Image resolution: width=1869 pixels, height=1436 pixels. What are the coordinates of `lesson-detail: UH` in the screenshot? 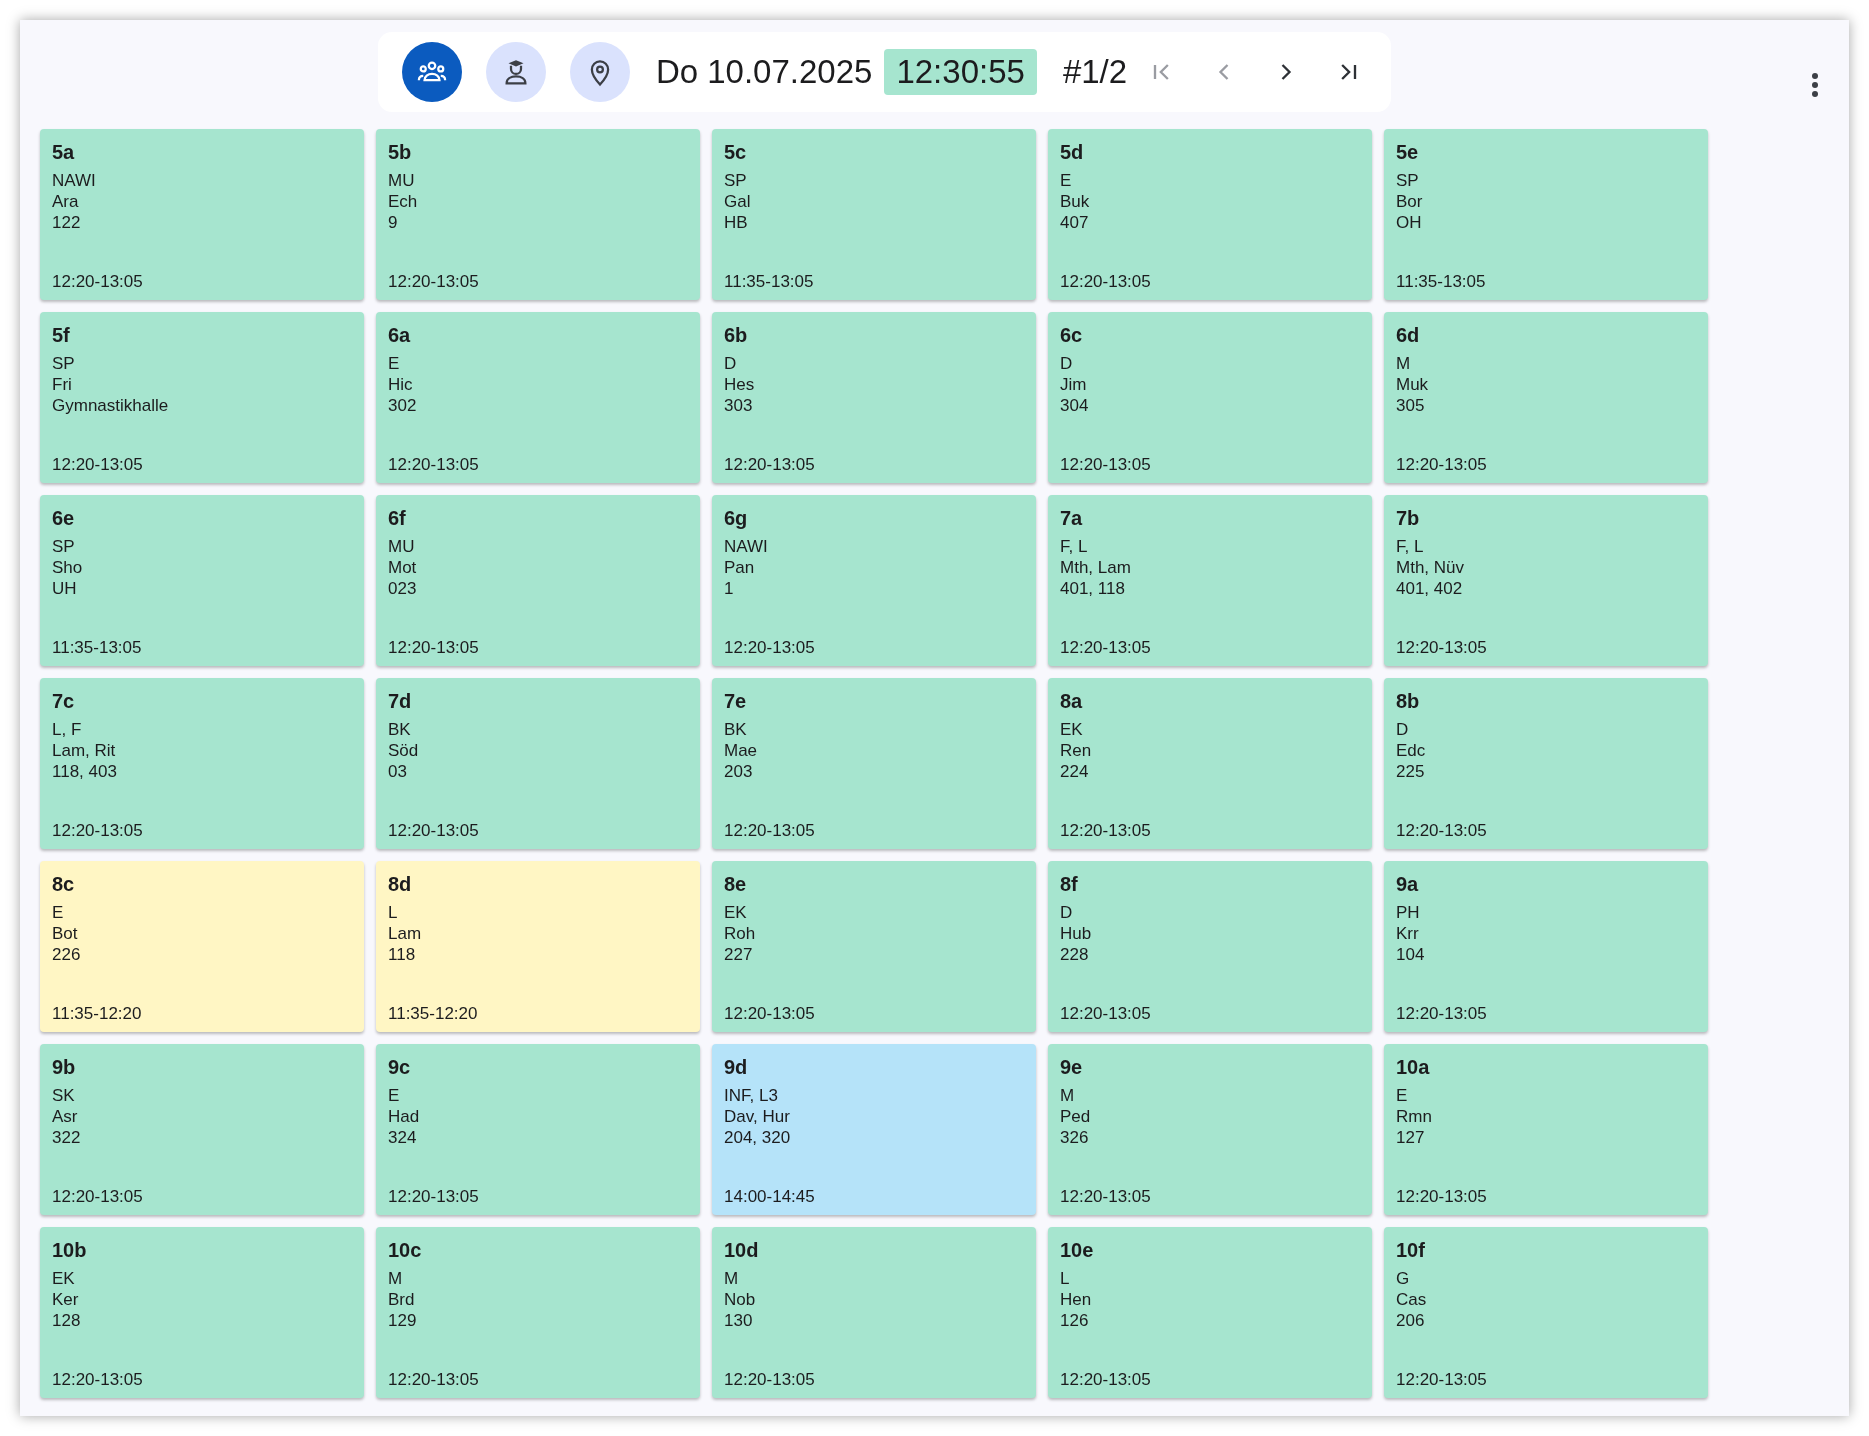 It's located at (65, 588).